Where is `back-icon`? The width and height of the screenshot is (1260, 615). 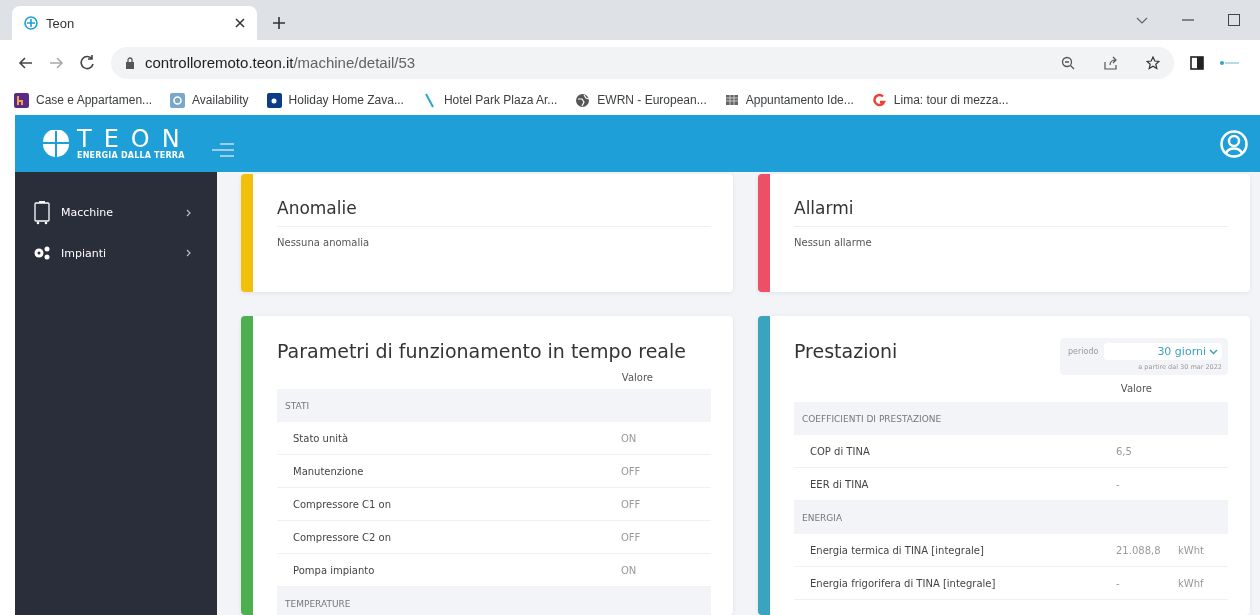 back-icon is located at coordinates (25, 62).